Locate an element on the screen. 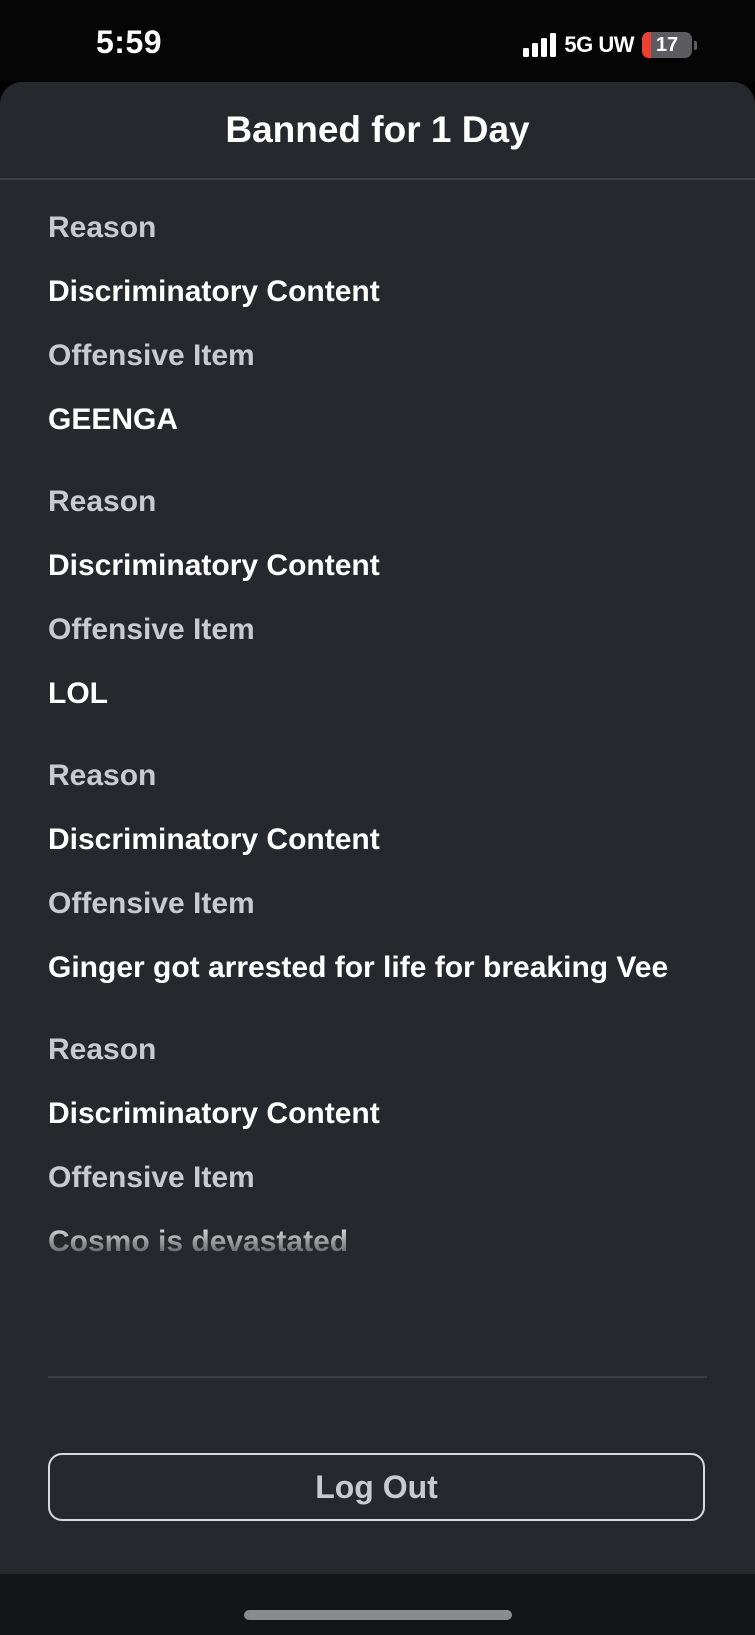 This screenshot has width=755, height=1635. status-time: 5:59 is located at coordinates (129, 42).